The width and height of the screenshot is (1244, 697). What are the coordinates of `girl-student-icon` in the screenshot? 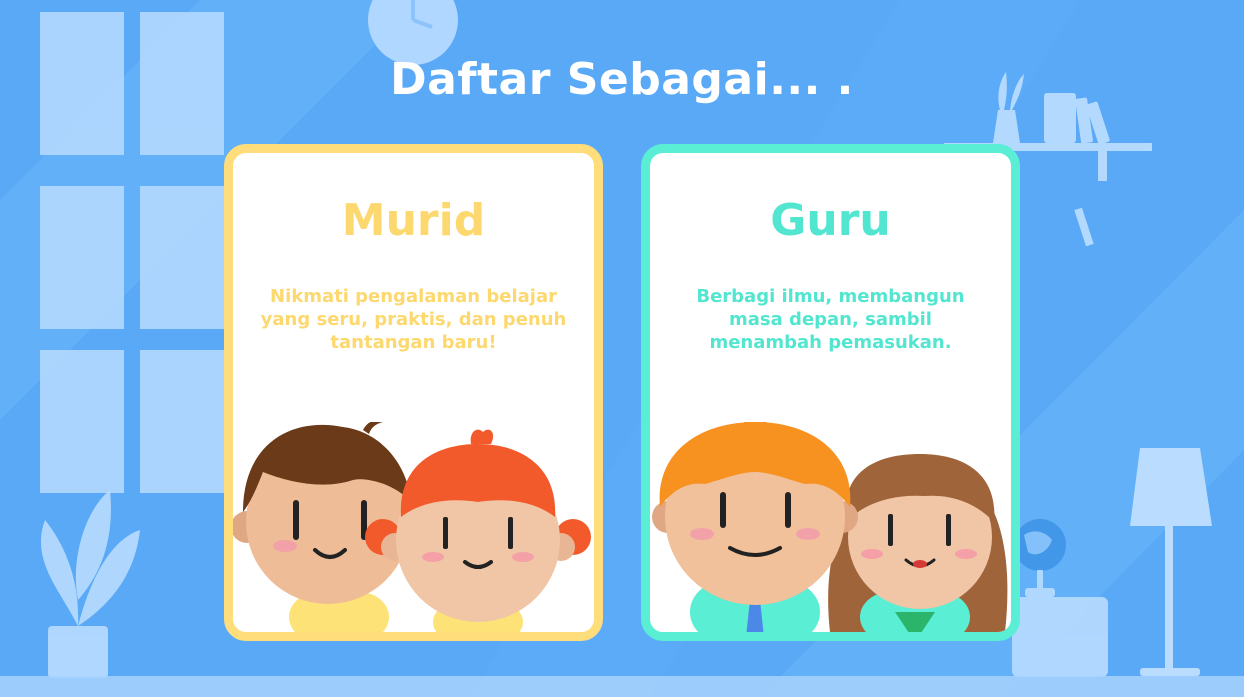 It's located at (478, 530).